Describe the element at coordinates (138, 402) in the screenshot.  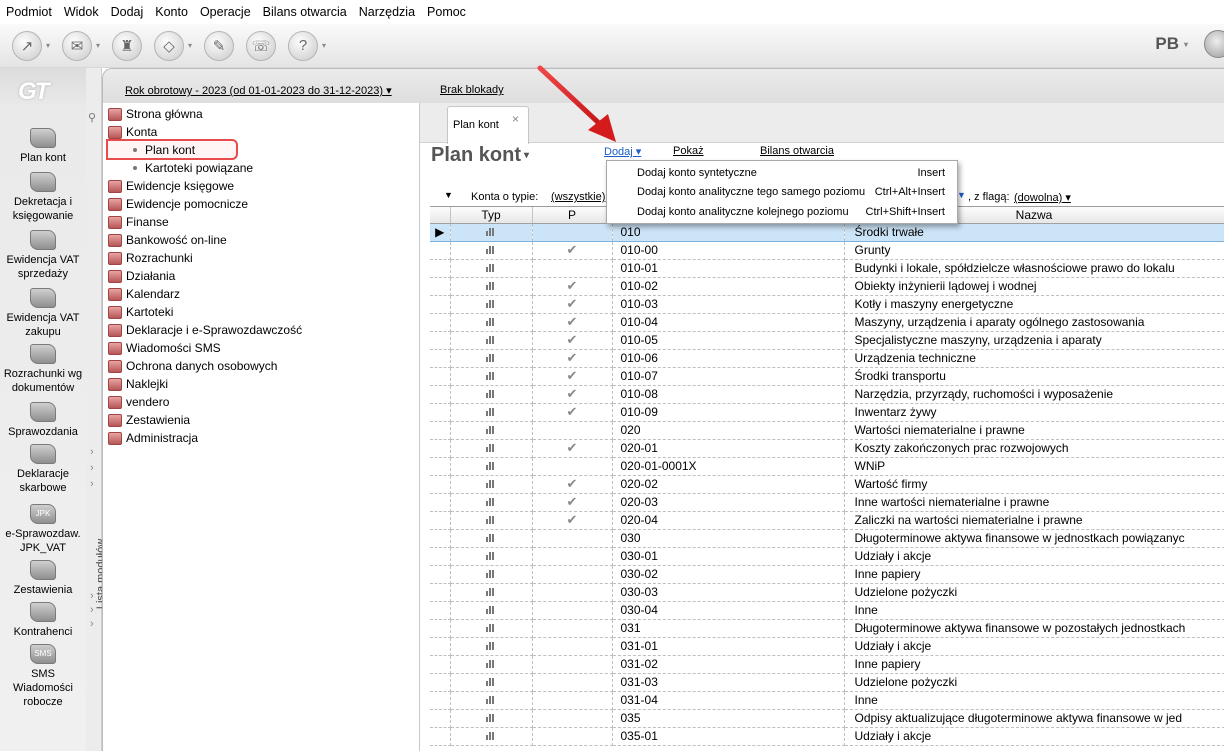
I see `nav-vendero: vendero` at that location.